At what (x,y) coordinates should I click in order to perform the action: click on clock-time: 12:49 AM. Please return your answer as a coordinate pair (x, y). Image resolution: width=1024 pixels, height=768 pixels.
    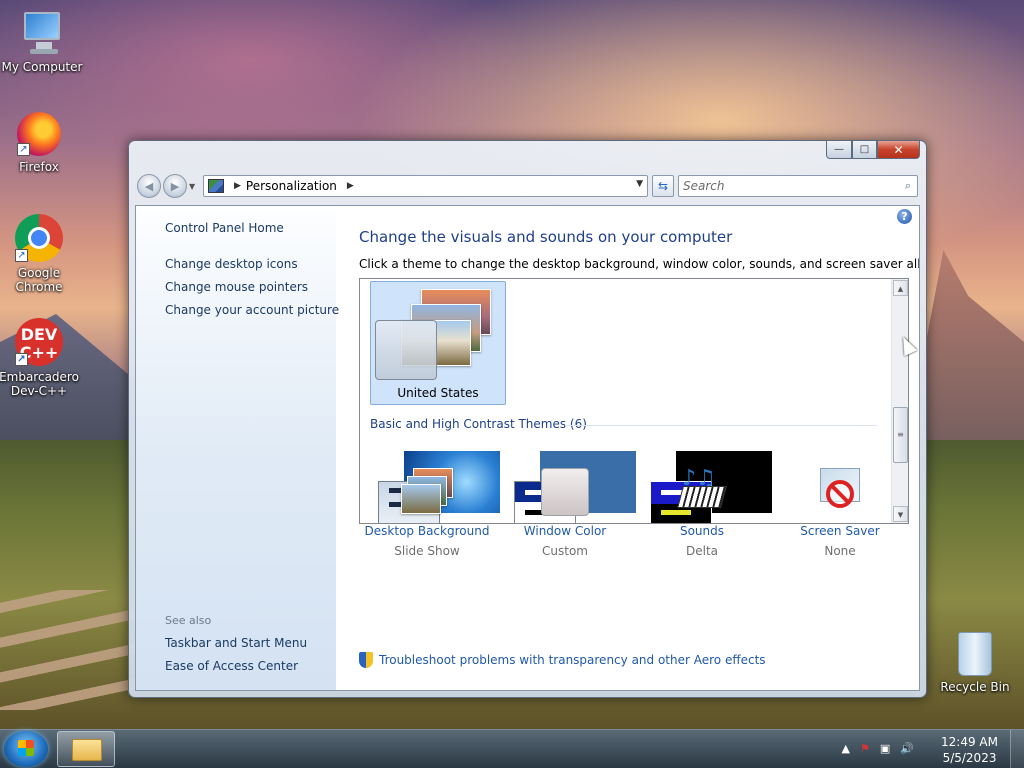
    Looking at the image, I should click on (969, 742).